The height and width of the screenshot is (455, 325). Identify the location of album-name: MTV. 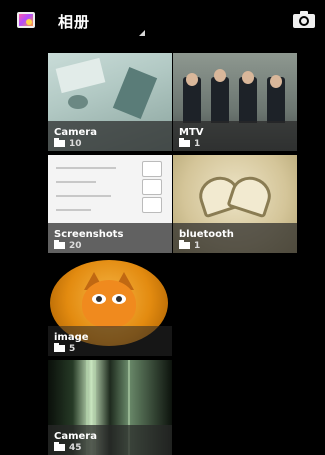
(191, 132).